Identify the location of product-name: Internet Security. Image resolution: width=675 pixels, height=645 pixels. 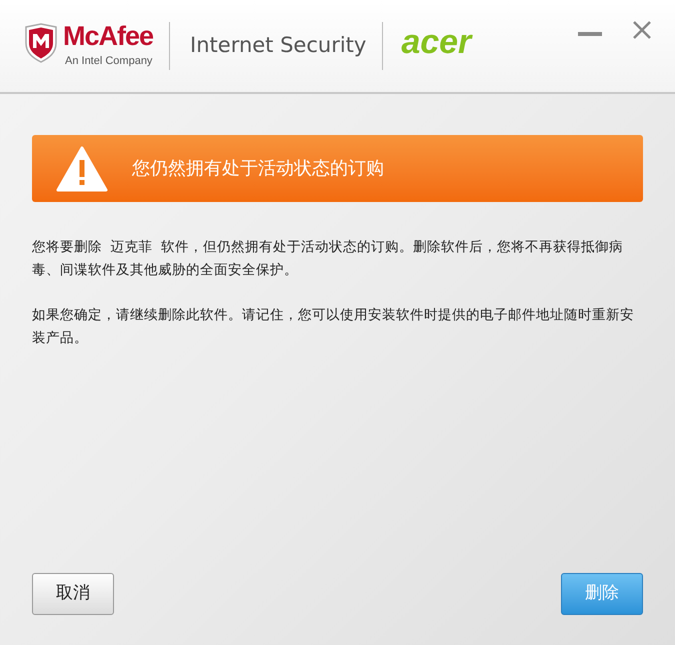
(278, 46).